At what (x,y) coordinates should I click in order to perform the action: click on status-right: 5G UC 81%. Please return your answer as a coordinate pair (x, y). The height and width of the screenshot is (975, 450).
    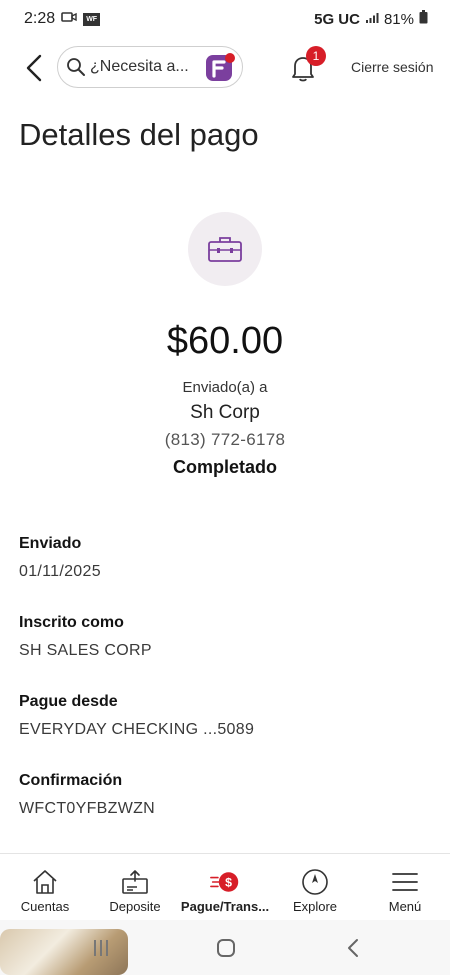
    Looking at the image, I should click on (371, 19).